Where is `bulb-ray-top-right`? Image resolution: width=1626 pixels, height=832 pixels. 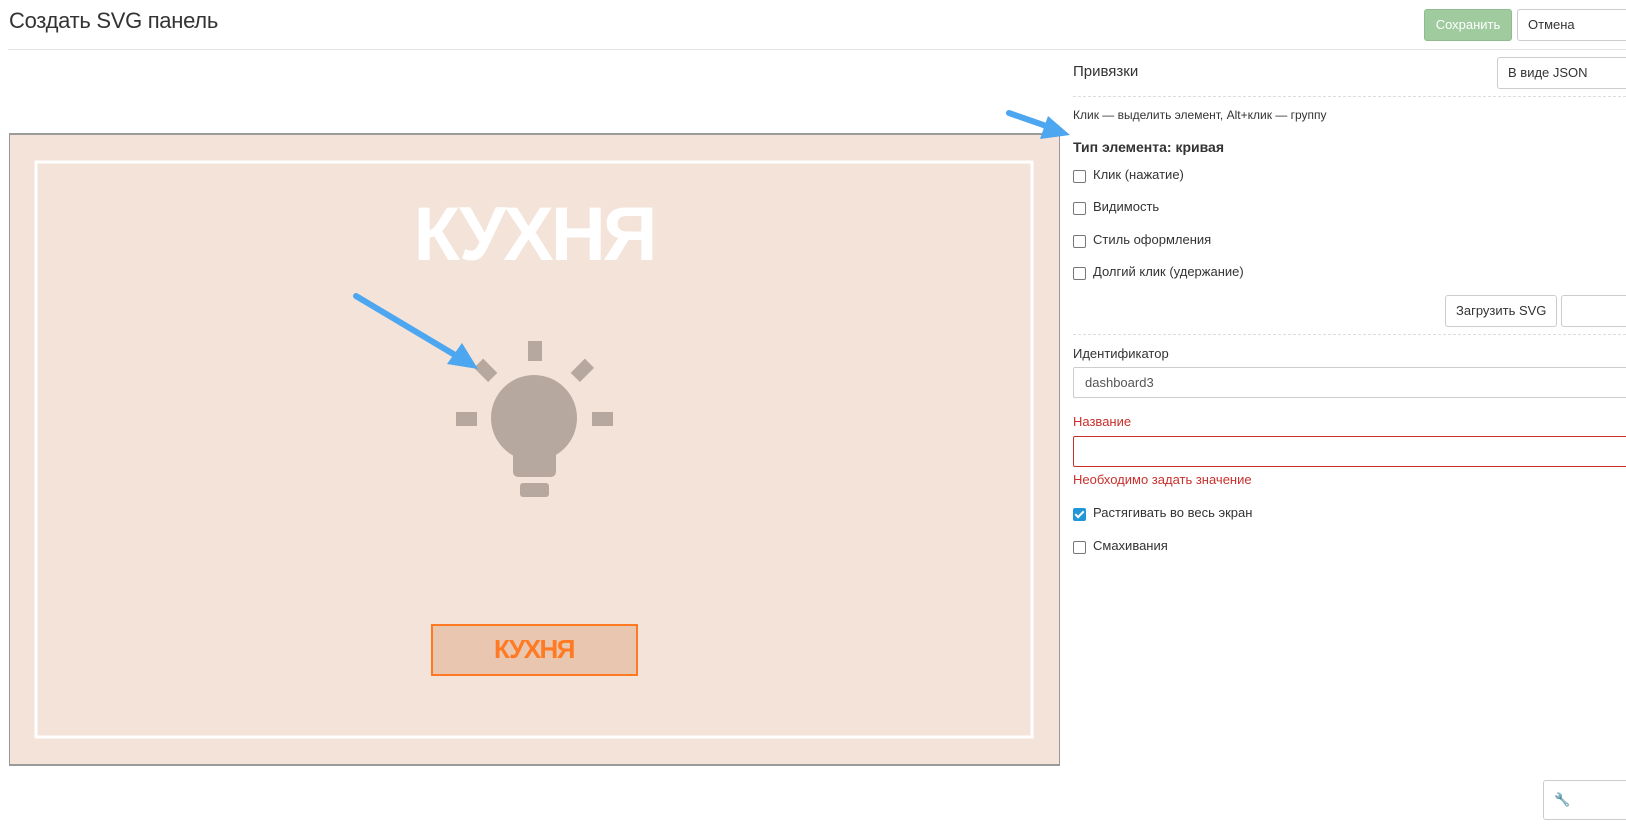 bulb-ray-top-right is located at coordinates (582, 370).